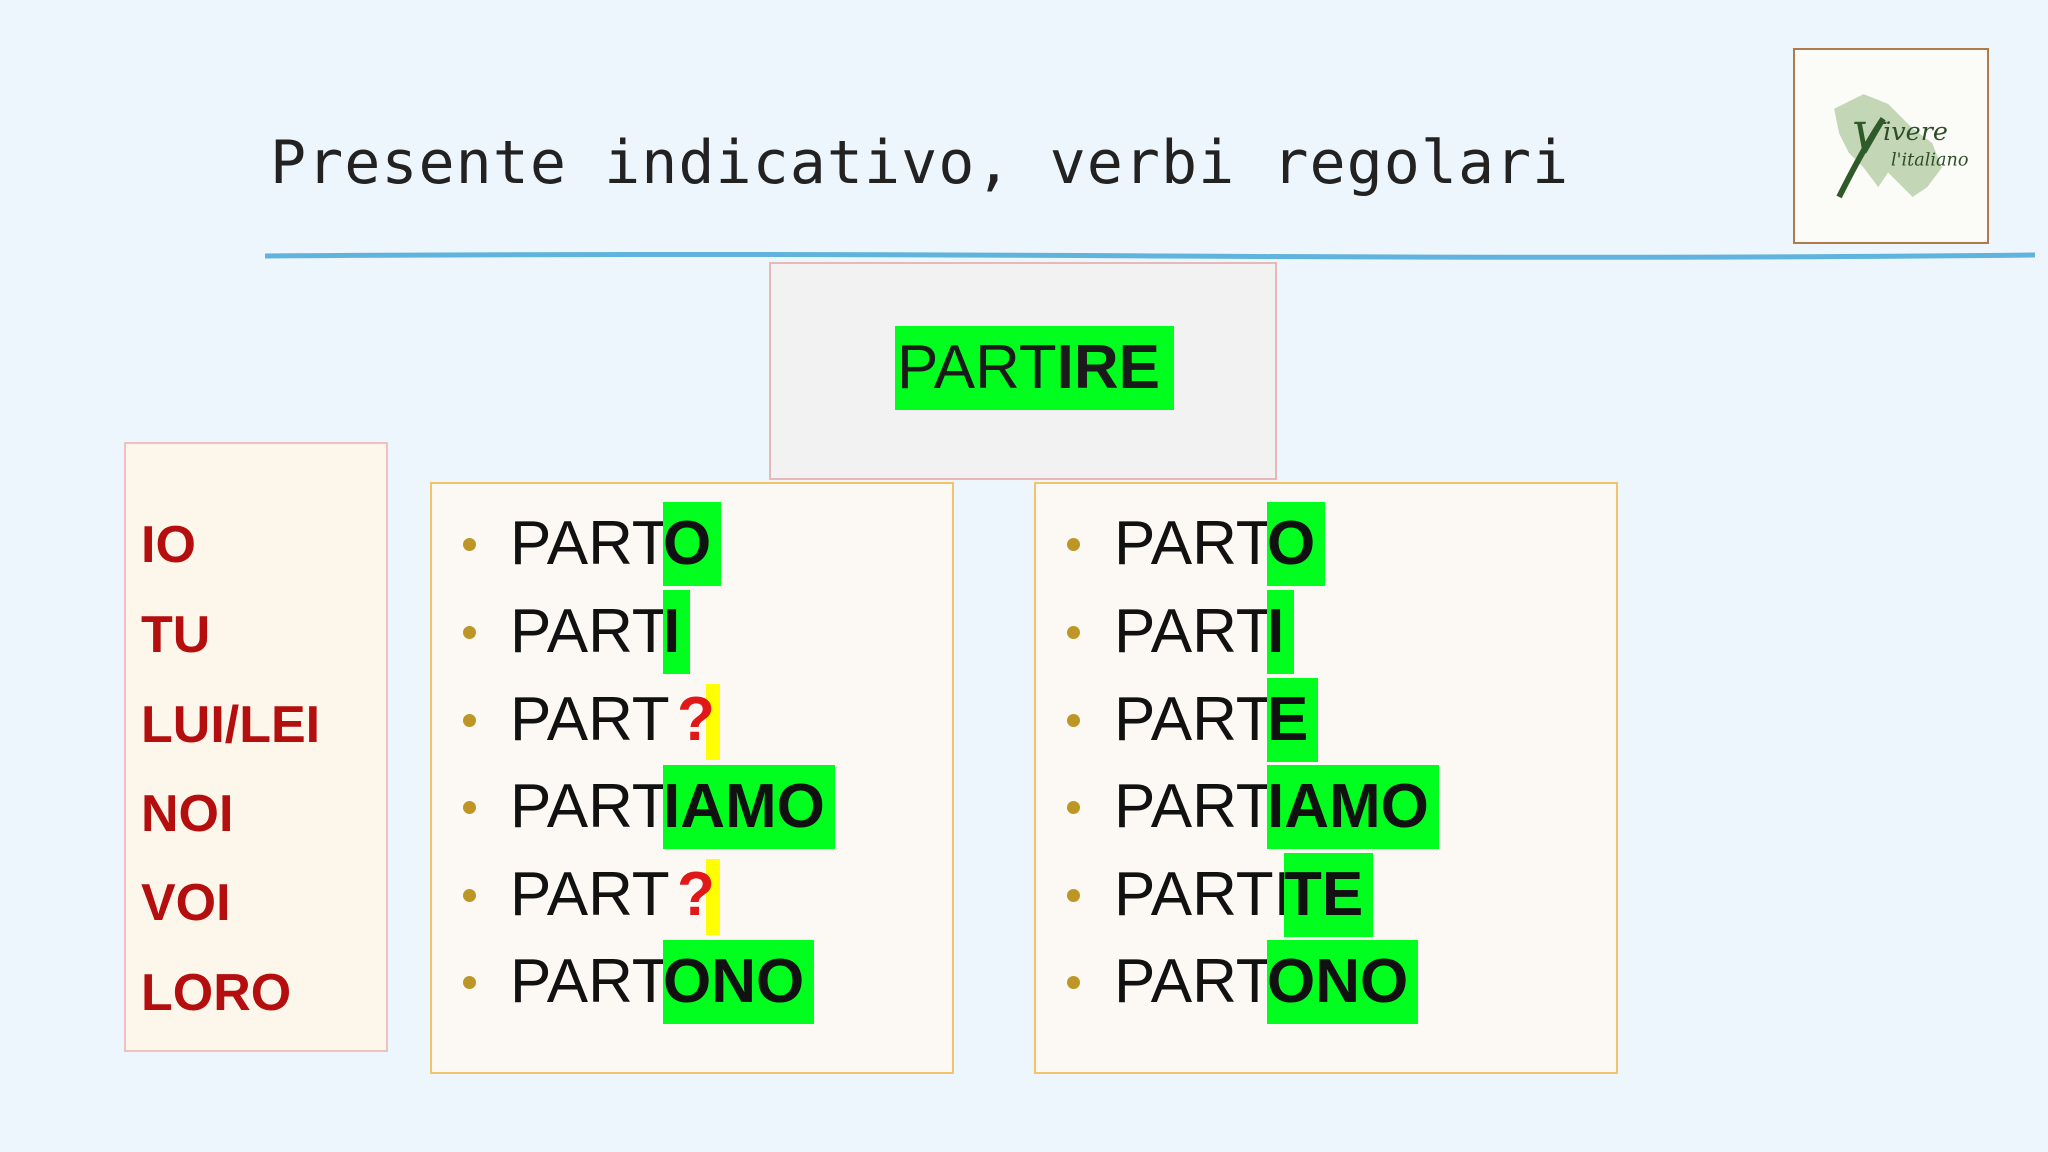 The width and height of the screenshot is (2048, 1152). What do you see at coordinates (1915, 132) in the screenshot?
I see `svg-text: ivere` at bounding box center [1915, 132].